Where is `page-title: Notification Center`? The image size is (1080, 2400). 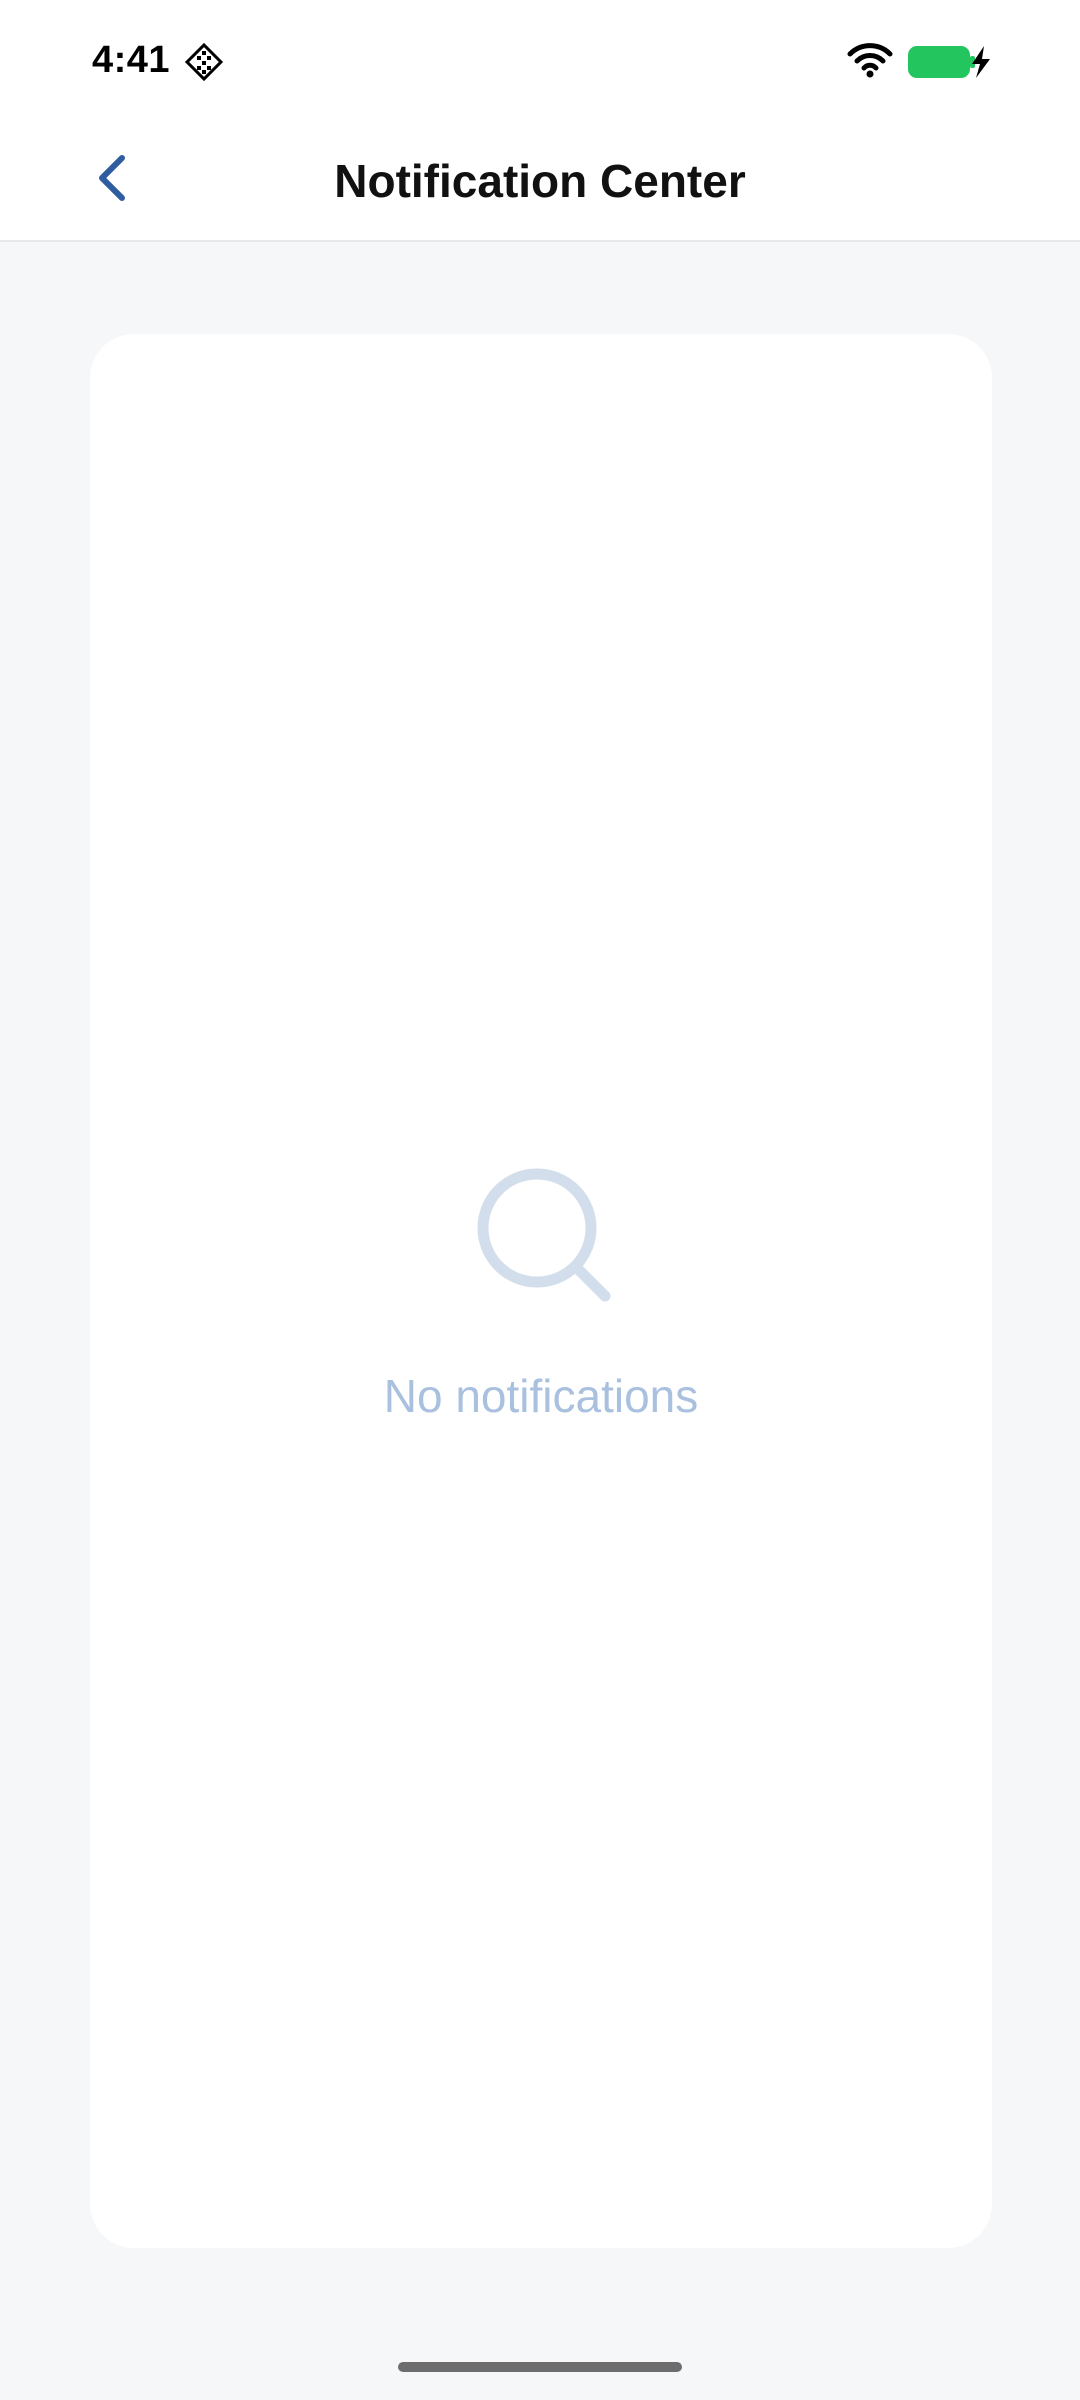
page-title: Notification Center is located at coordinates (540, 181).